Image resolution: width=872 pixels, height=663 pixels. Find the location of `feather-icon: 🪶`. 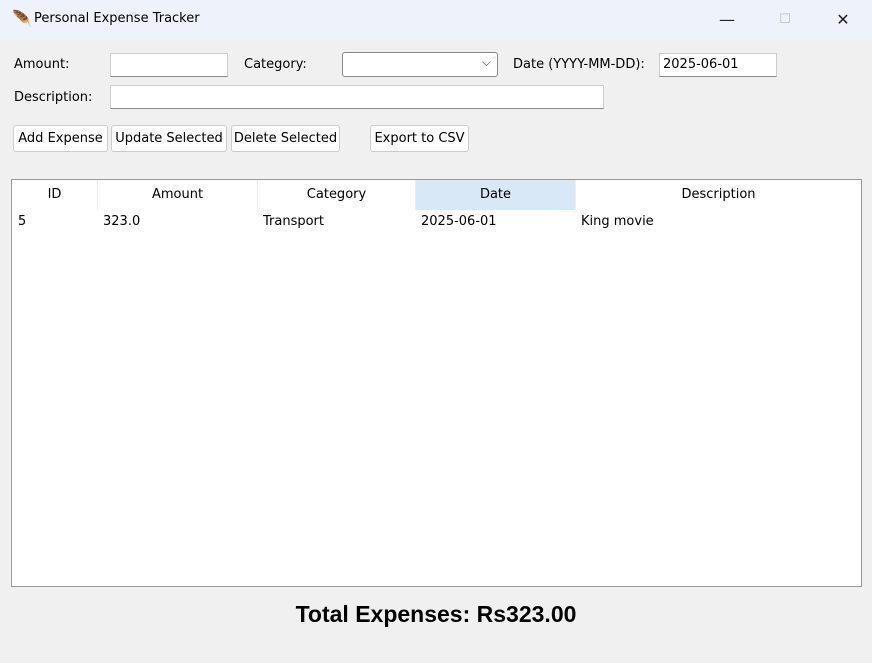

feather-icon: 🪶 is located at coordinates (22, 18).